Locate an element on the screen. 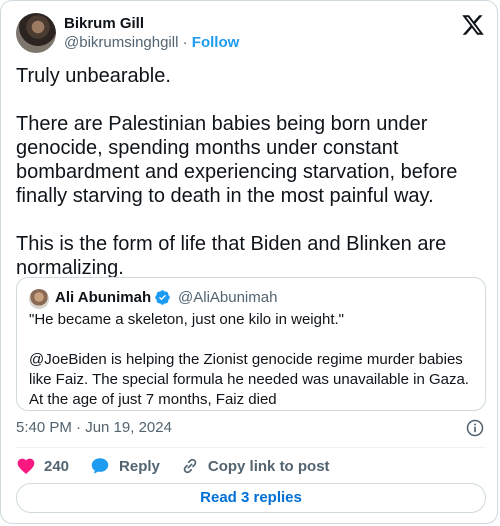  author-handle-line: @bikrumsinghgill · Follow is located at coordinates (151, 42).